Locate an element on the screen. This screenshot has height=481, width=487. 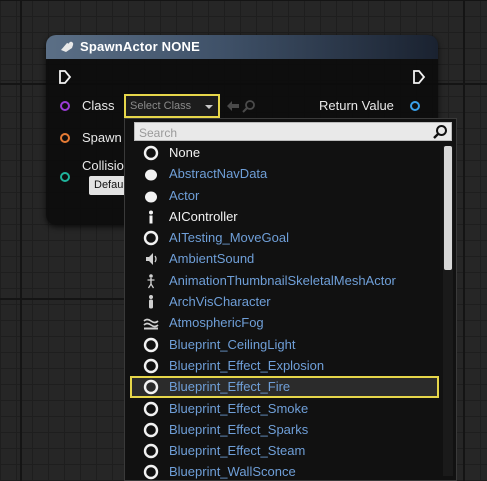
class-list-item-label: Actor is located at coordinates (184, 195).